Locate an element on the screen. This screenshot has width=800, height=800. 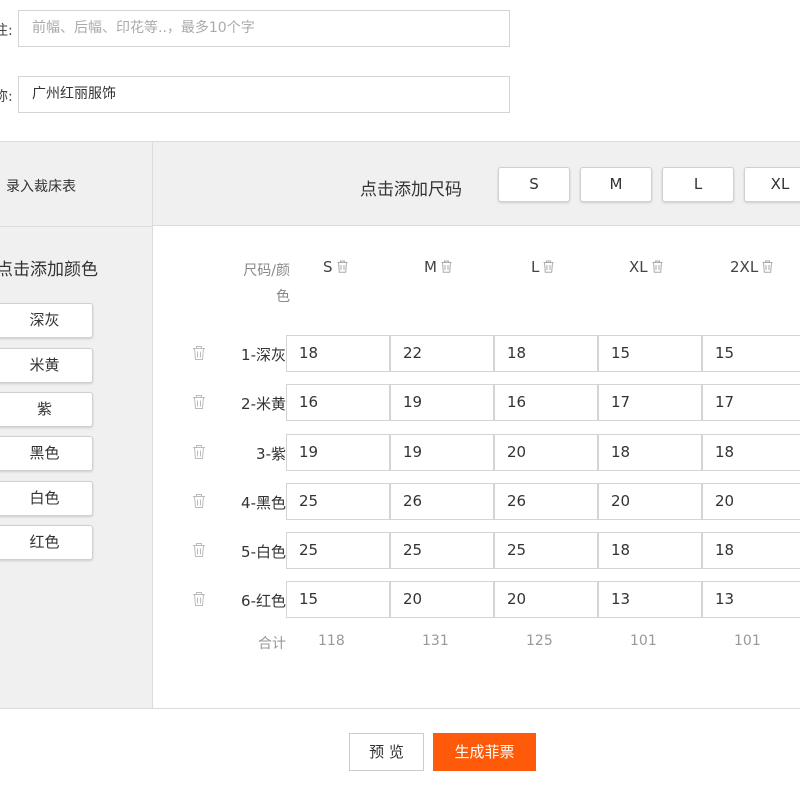
preview-button: 预 览 is located at coordinates (386, 752).